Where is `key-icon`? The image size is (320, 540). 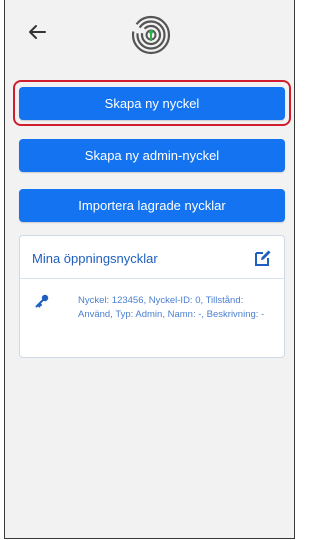 key-icon is located at coordinates (42, 301).